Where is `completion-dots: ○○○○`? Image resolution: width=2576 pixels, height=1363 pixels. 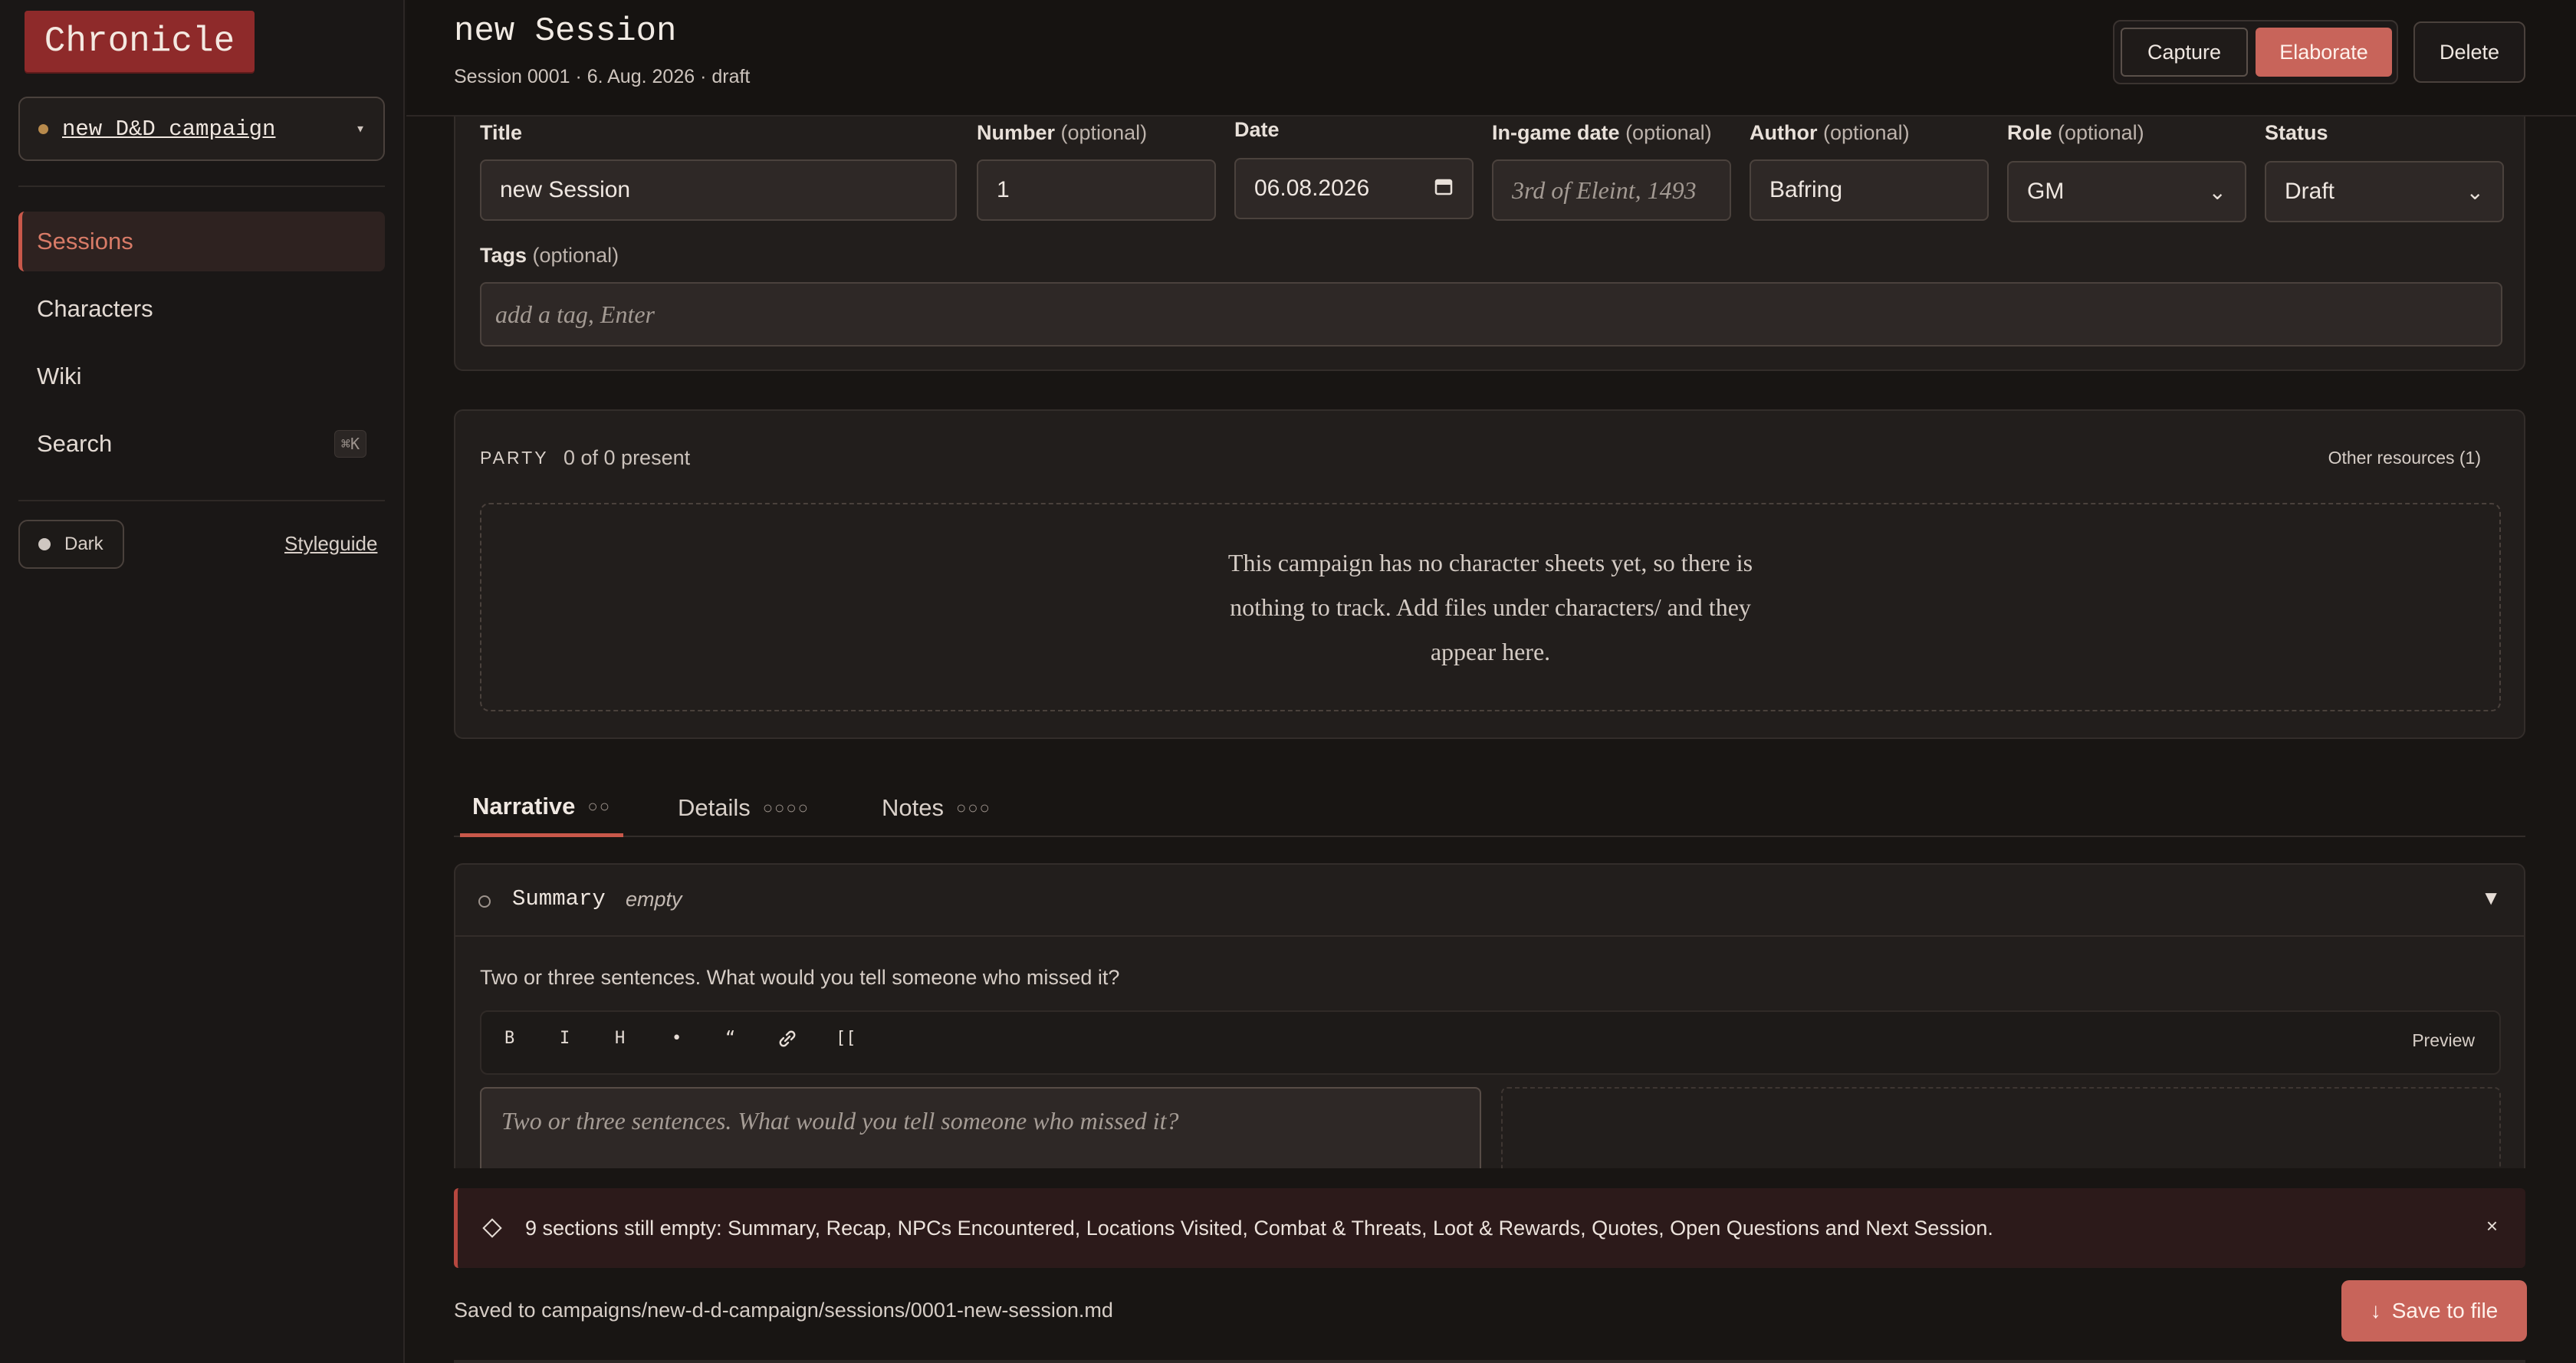
completion-dots: ○○○○ is located at coordinates (786, 808).